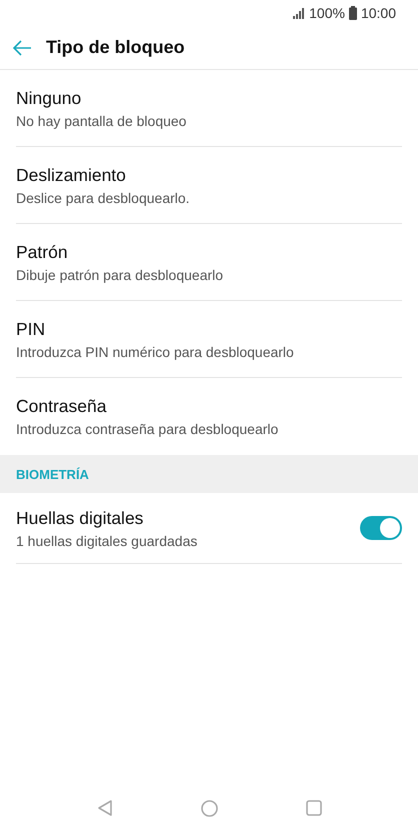 The height and width of the screenshot is (836, 418). I want to click on option-description: 1 huellas digitales guardadas, so click(107, 540).